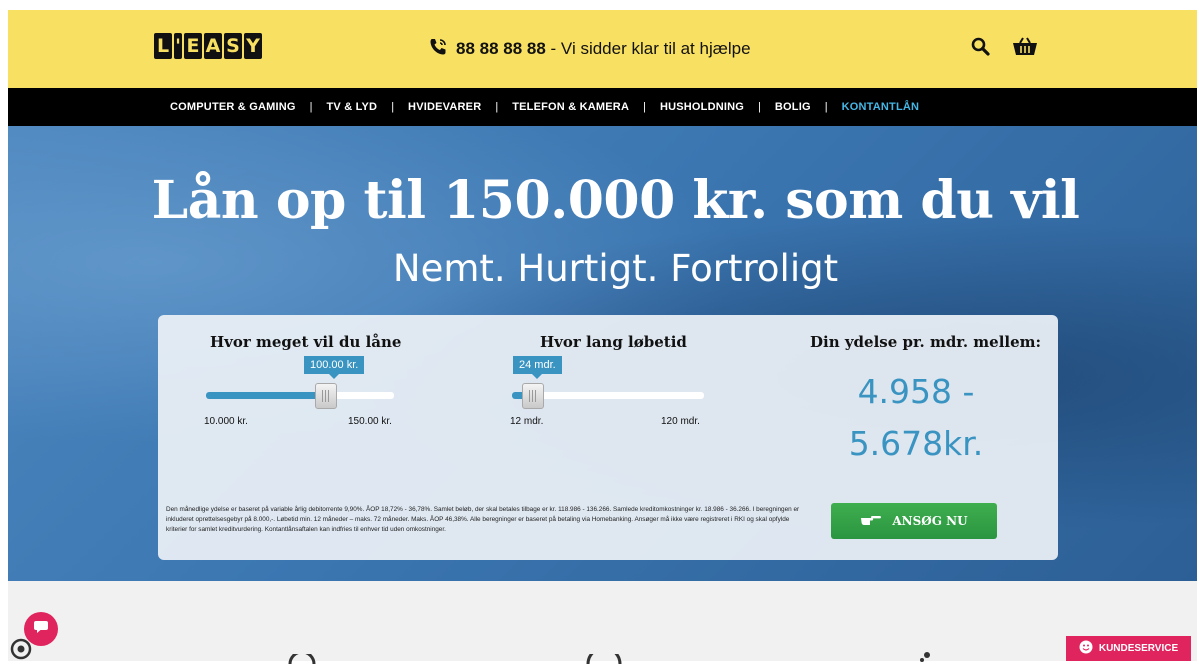  I want to click on pointing-hand-icon, so click(871, 521).